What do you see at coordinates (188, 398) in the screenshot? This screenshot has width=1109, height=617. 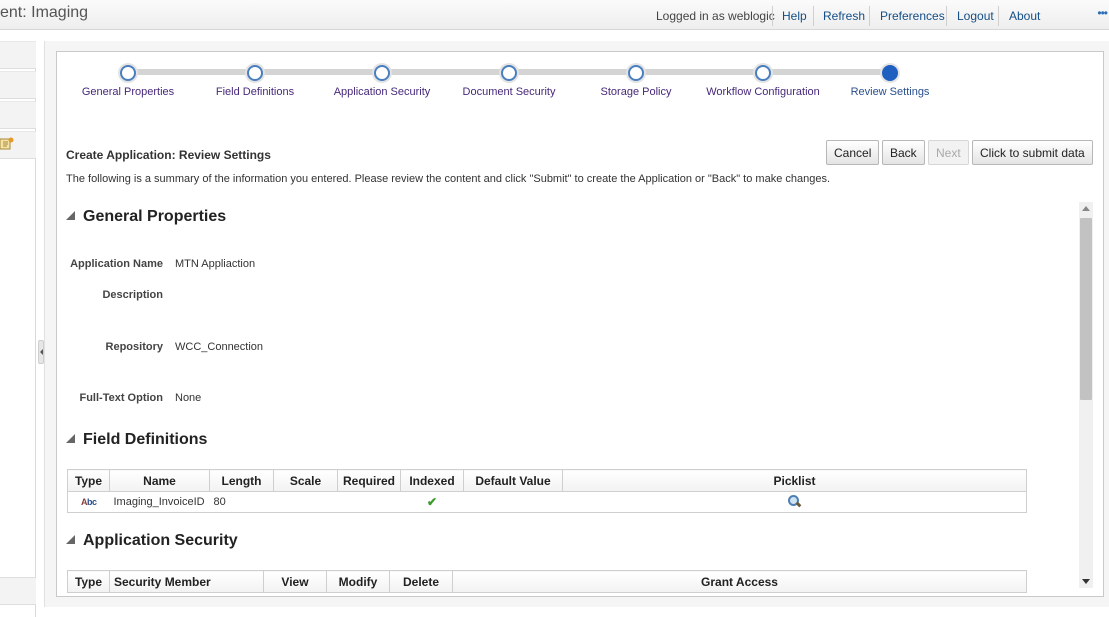 I see `full-text-option-value: None` at bounding box center [188, 398].